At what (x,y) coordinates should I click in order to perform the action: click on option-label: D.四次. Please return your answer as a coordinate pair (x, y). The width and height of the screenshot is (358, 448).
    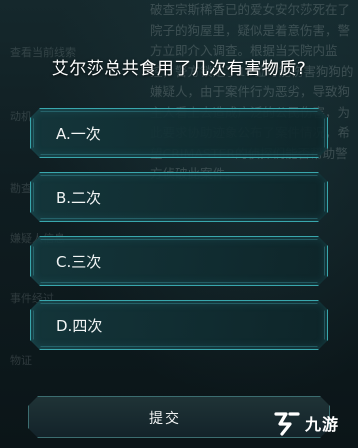
    Looking at the image, I should click on (79, 326).